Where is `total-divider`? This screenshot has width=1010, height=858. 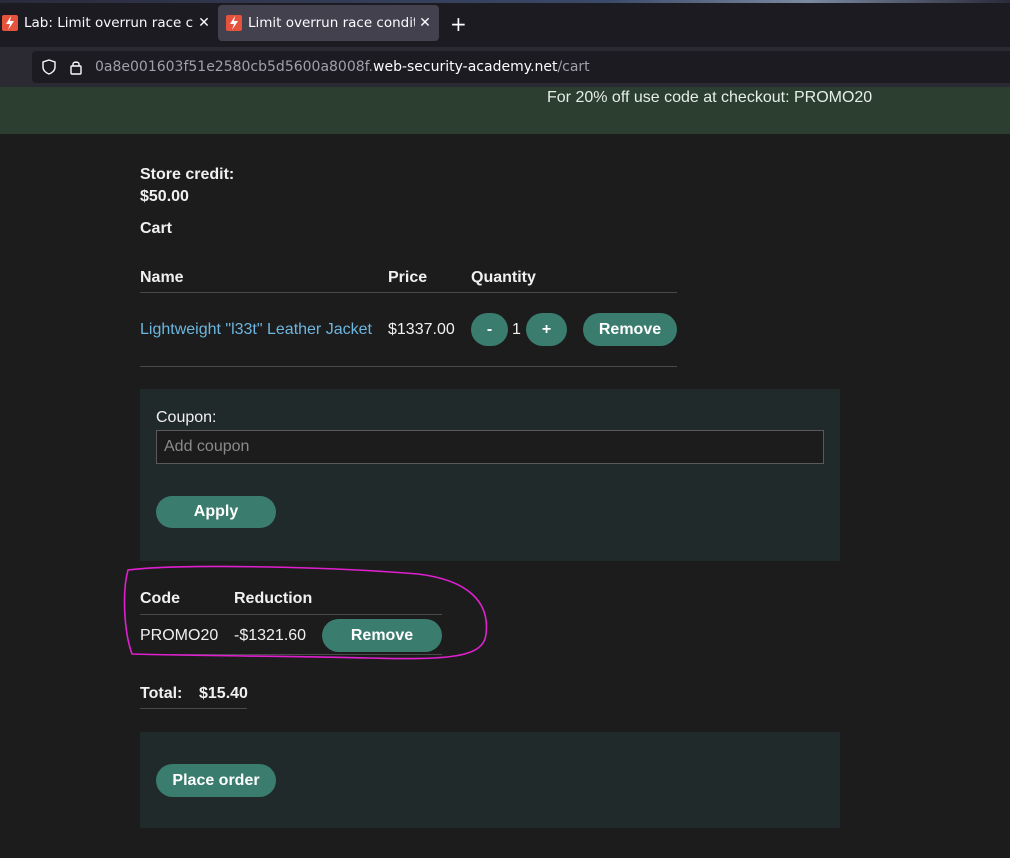
total-divider is located at coordinates (193, 708).